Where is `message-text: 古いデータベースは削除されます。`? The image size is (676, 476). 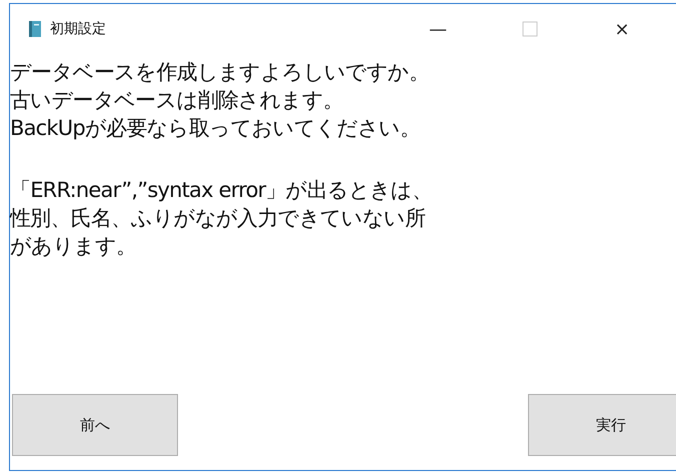
message-text: 古いデータベースは削除されます。 is located at coordinates (177, 100).